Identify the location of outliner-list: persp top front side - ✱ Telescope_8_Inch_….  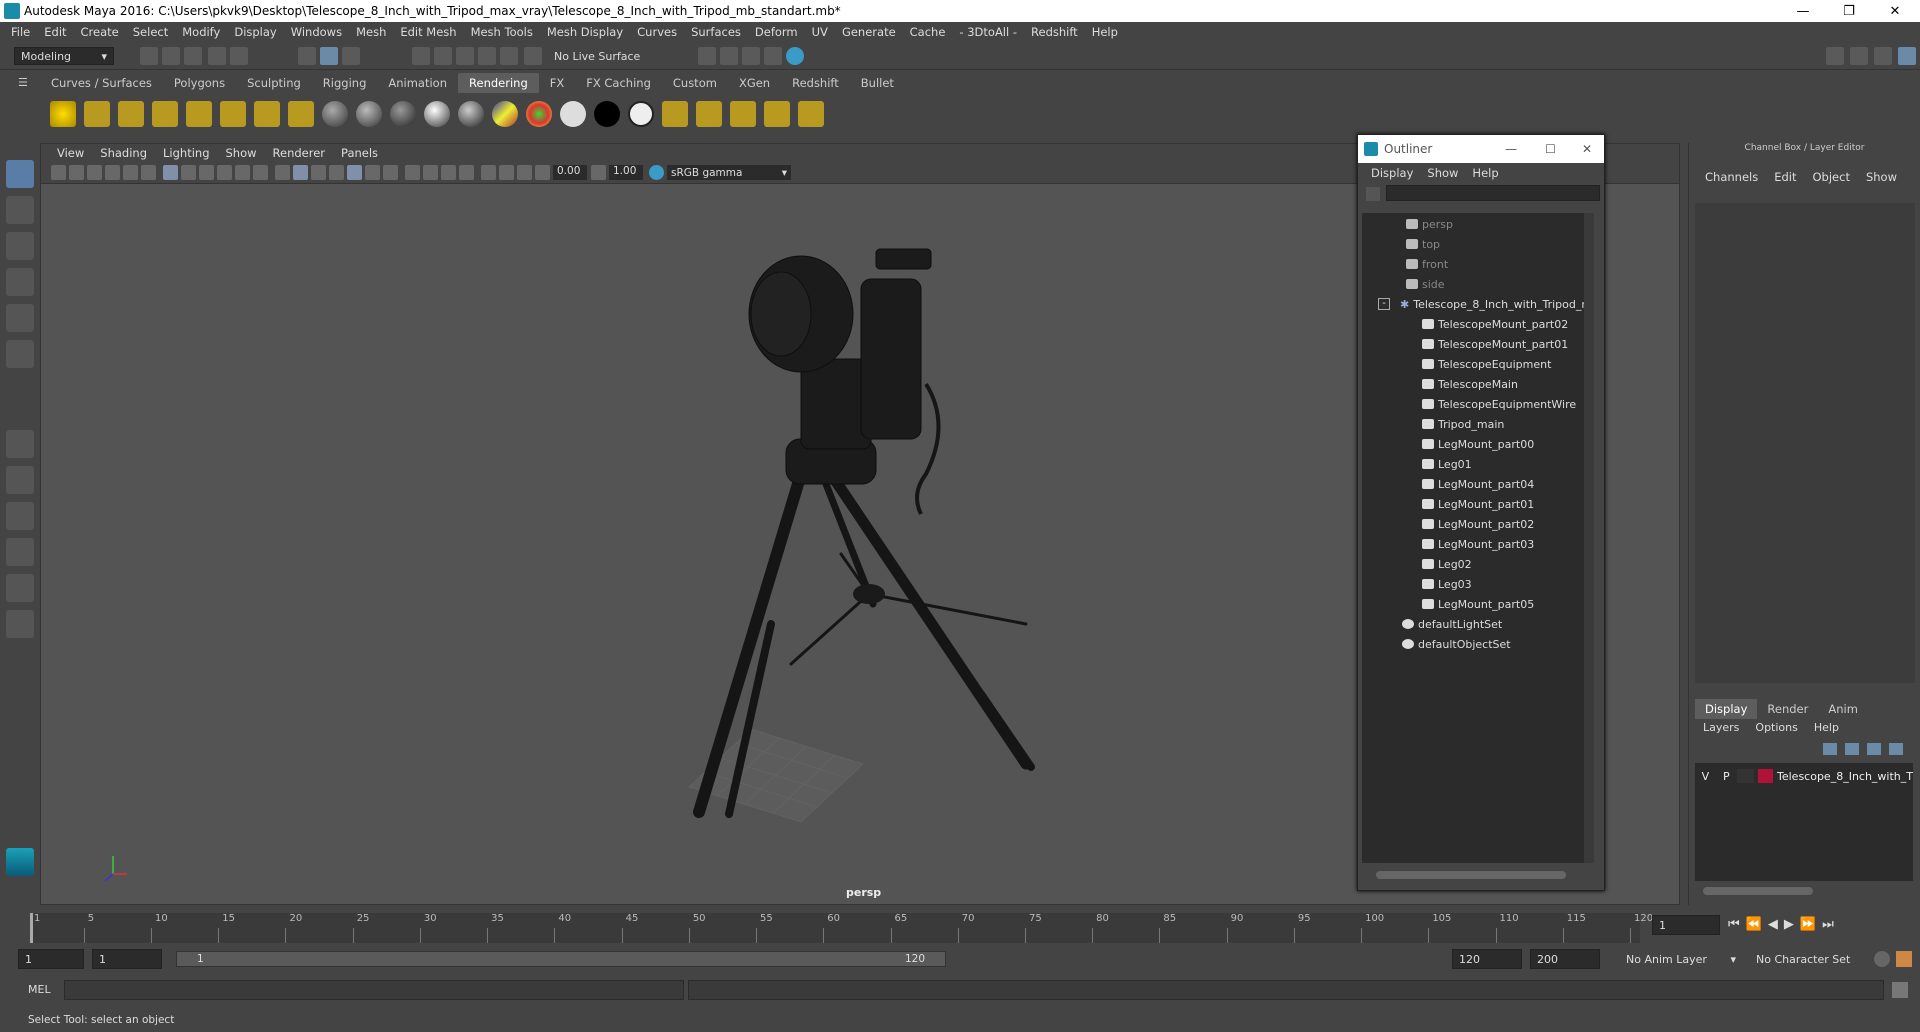
(1478, 538).